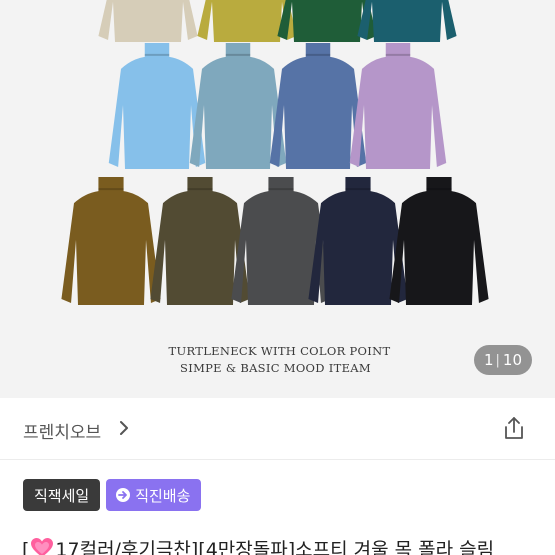 This screenshot has width=555, height=555. I want to click on badge-row: 직잭세일 직진배송, so click(112, 495).